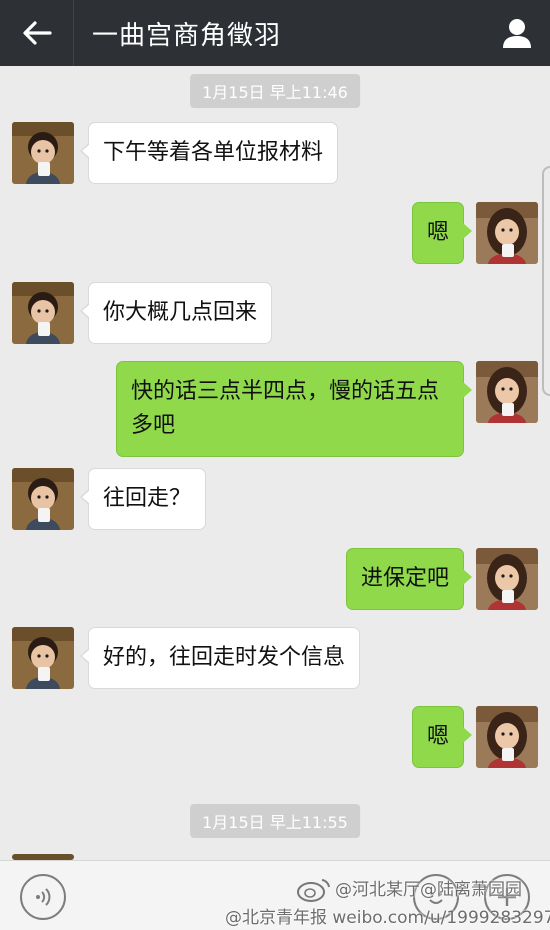  What do you see at coordinates (187, 35) in the screenshot?
I see `chat-title: 一曲宫商角徵羽` at bounding box center [187, 35].